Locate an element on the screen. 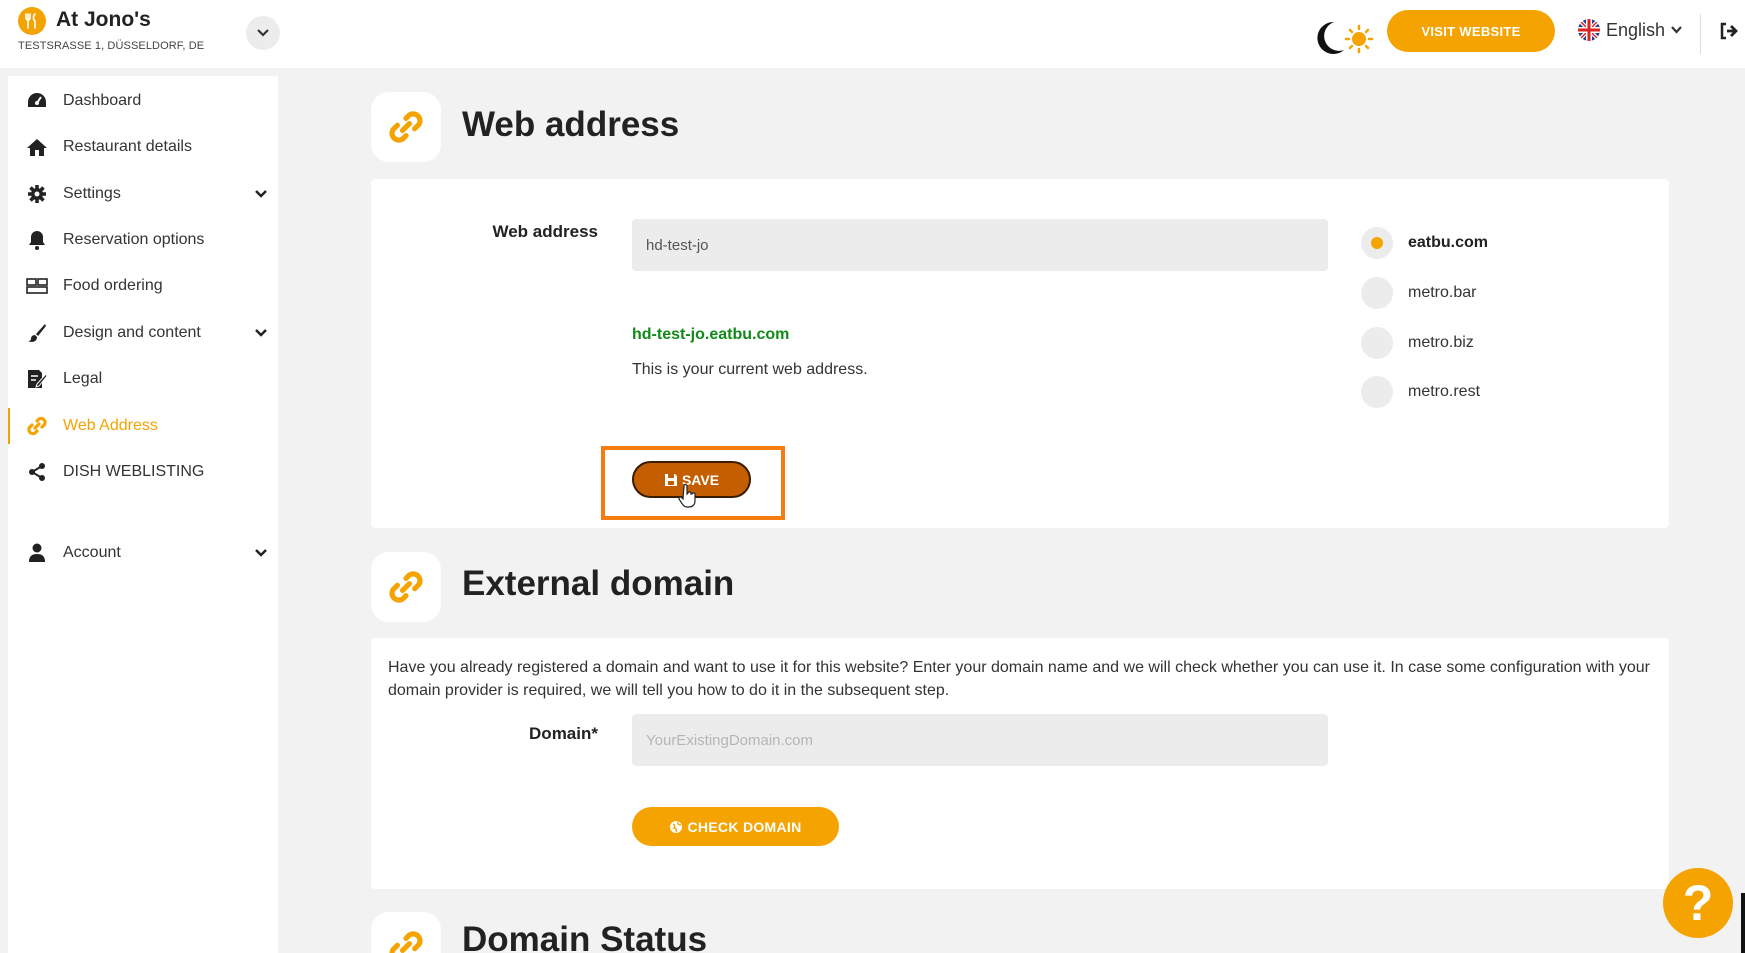 The height and width of the screenshot is (953, 1745). helper-text: This is your current web address. is located at coordinates (750, 369).